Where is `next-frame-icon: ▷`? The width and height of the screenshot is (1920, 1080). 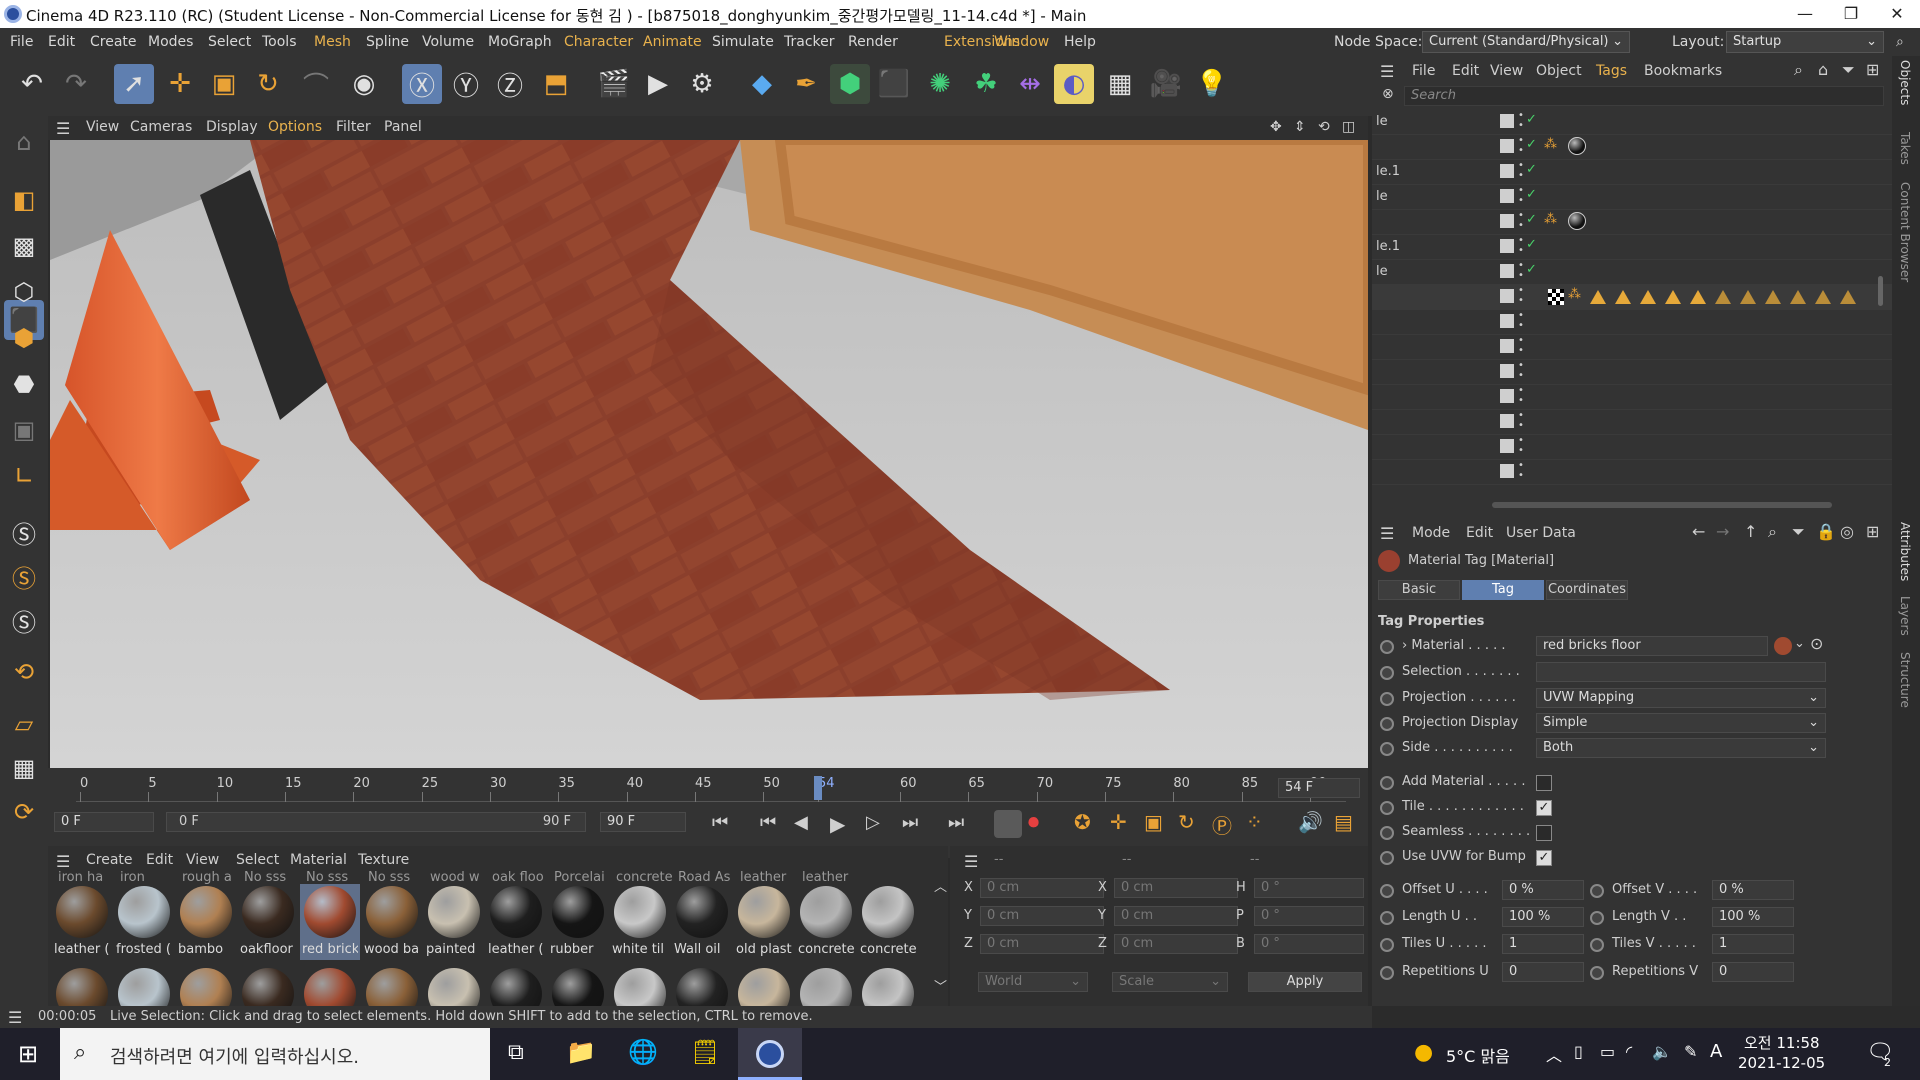 next-frame-icon: ▷ is located at coordinates (873, 822).